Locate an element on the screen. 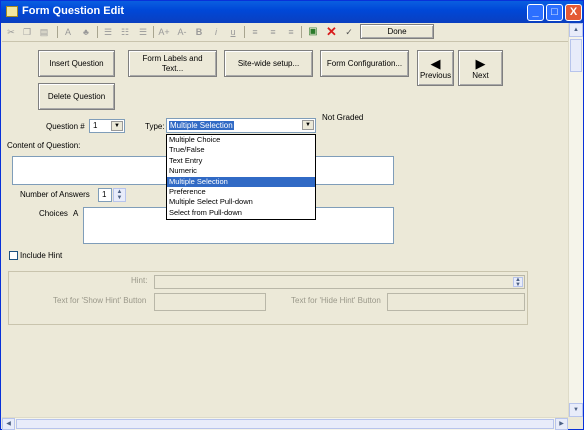  choices-label: Choices is located at coordinates (53, 213).